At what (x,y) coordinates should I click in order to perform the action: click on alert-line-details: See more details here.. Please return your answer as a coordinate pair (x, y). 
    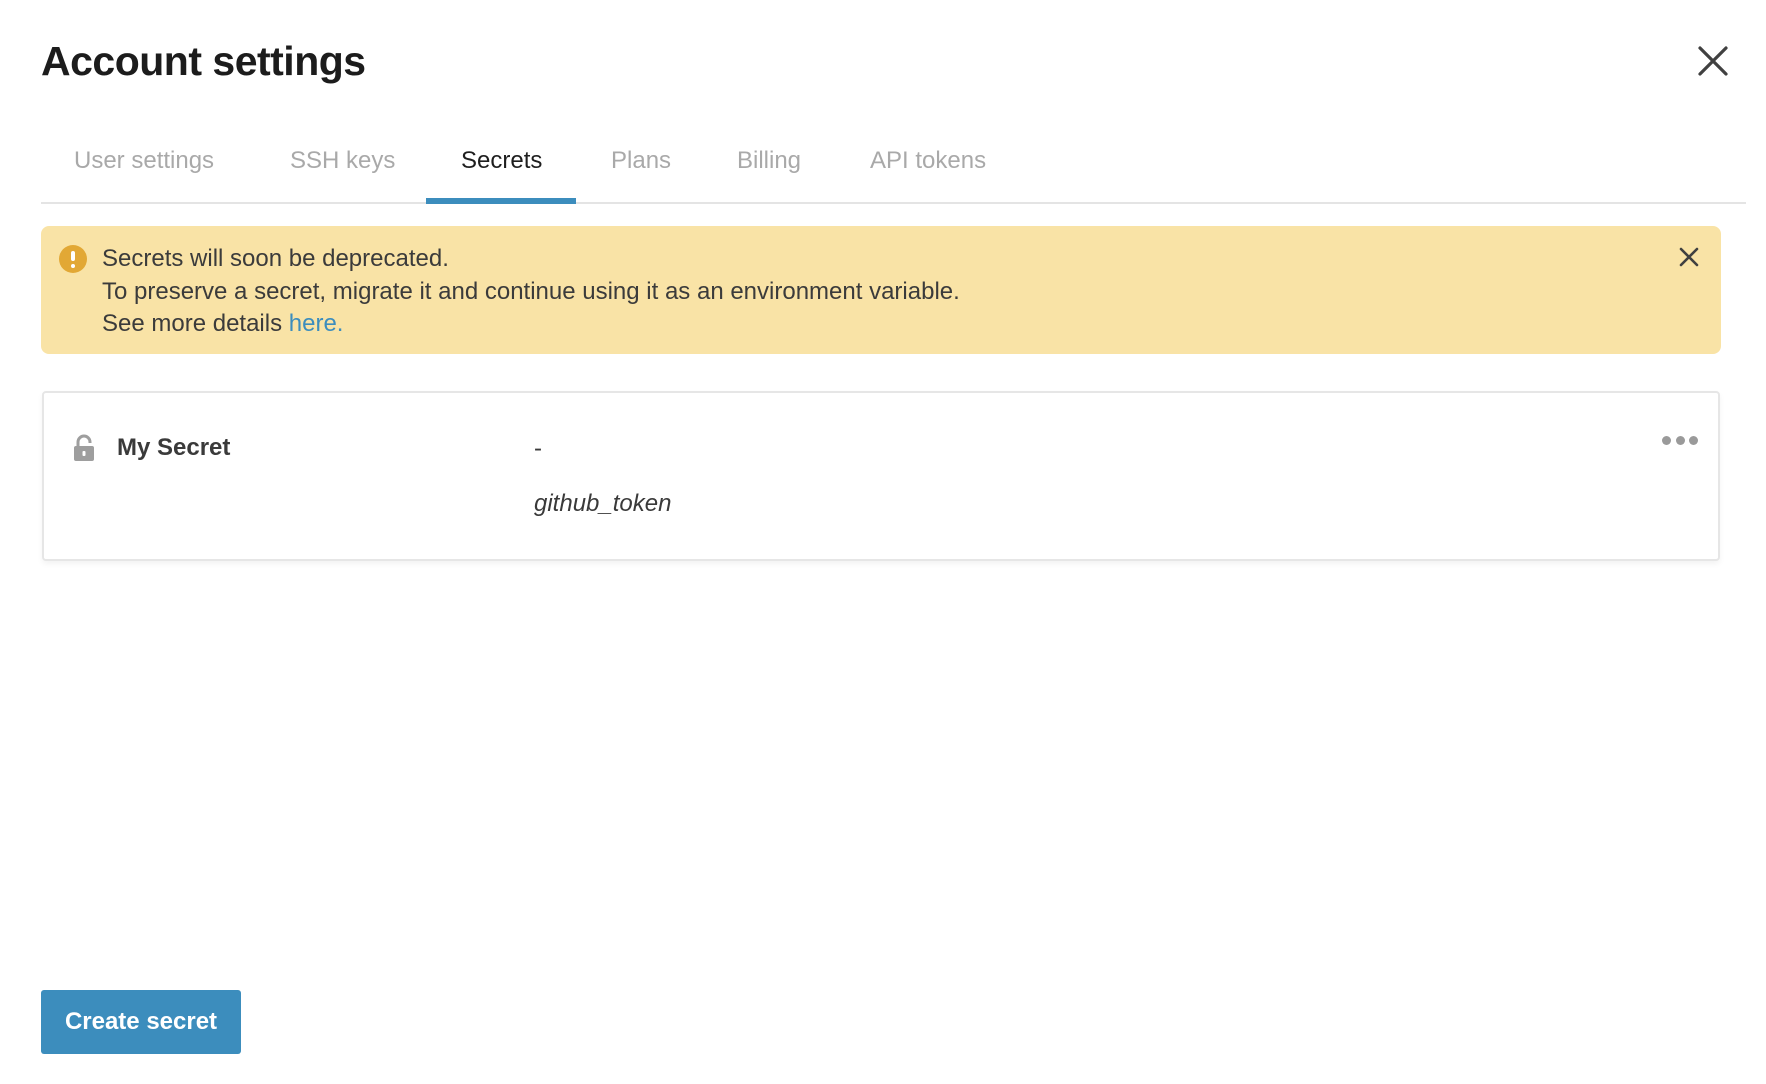
    Looking at the image, I should click on (531, 324).